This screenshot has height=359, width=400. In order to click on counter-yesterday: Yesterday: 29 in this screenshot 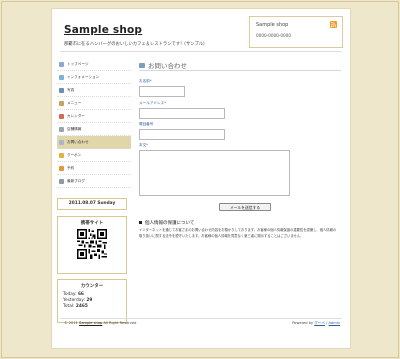, I will do `click(77, 300)`.